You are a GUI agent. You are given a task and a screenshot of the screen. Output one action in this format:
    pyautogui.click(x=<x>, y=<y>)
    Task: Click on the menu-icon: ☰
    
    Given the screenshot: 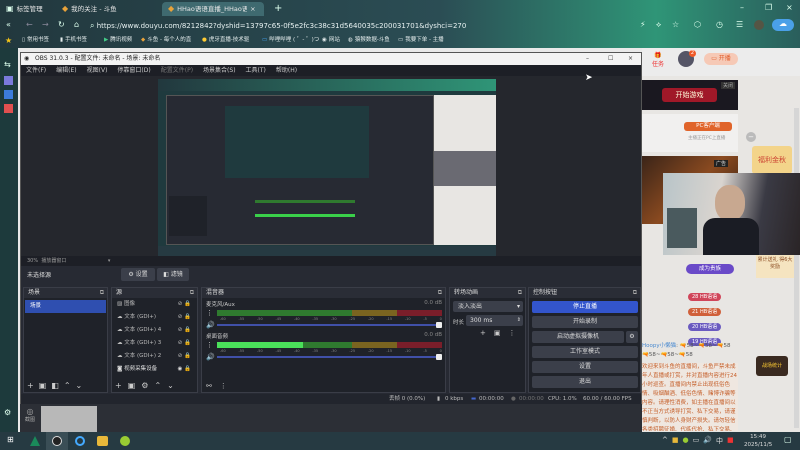 What is the action you would take?
    pyautogui.click(x=739, y=24)
    